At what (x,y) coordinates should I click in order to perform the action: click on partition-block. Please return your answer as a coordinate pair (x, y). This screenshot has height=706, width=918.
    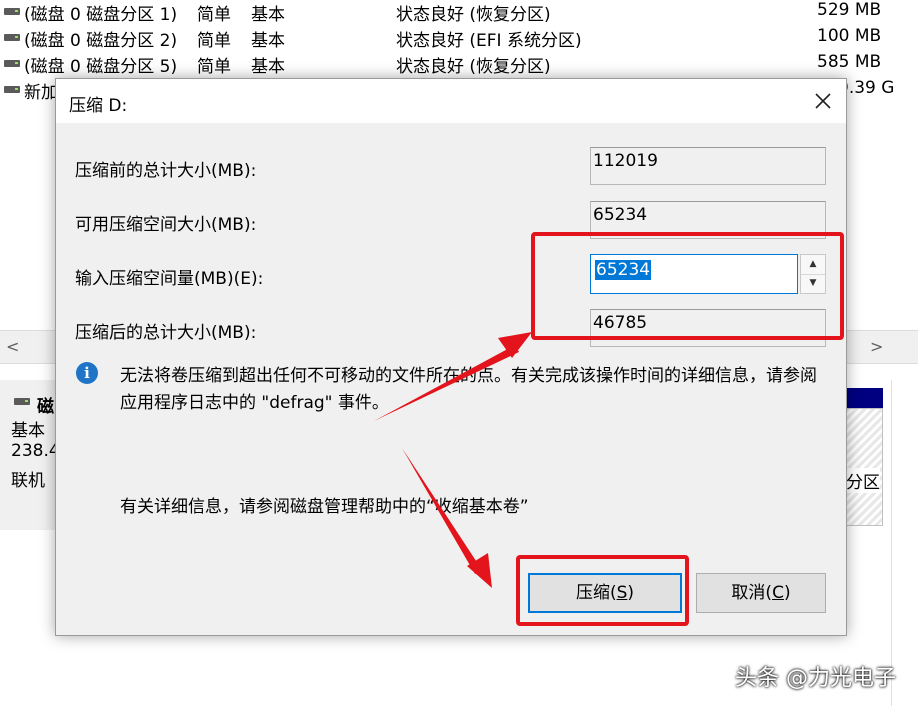
    Looking at the image, I should click on (864, 467).